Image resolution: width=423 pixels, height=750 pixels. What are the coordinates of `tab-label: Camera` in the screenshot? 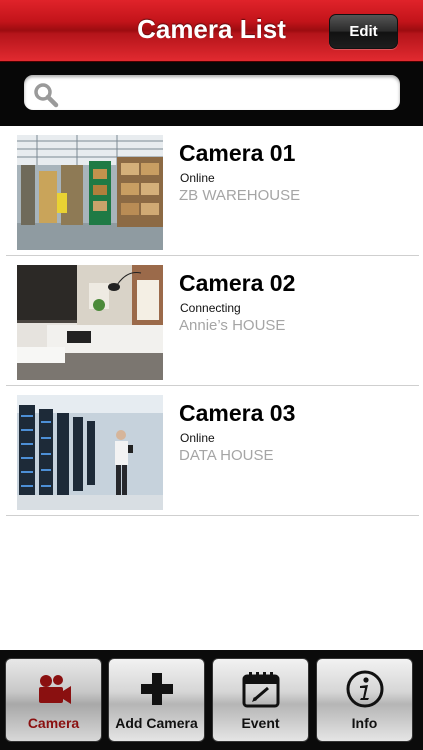 It's located at (53, 723).